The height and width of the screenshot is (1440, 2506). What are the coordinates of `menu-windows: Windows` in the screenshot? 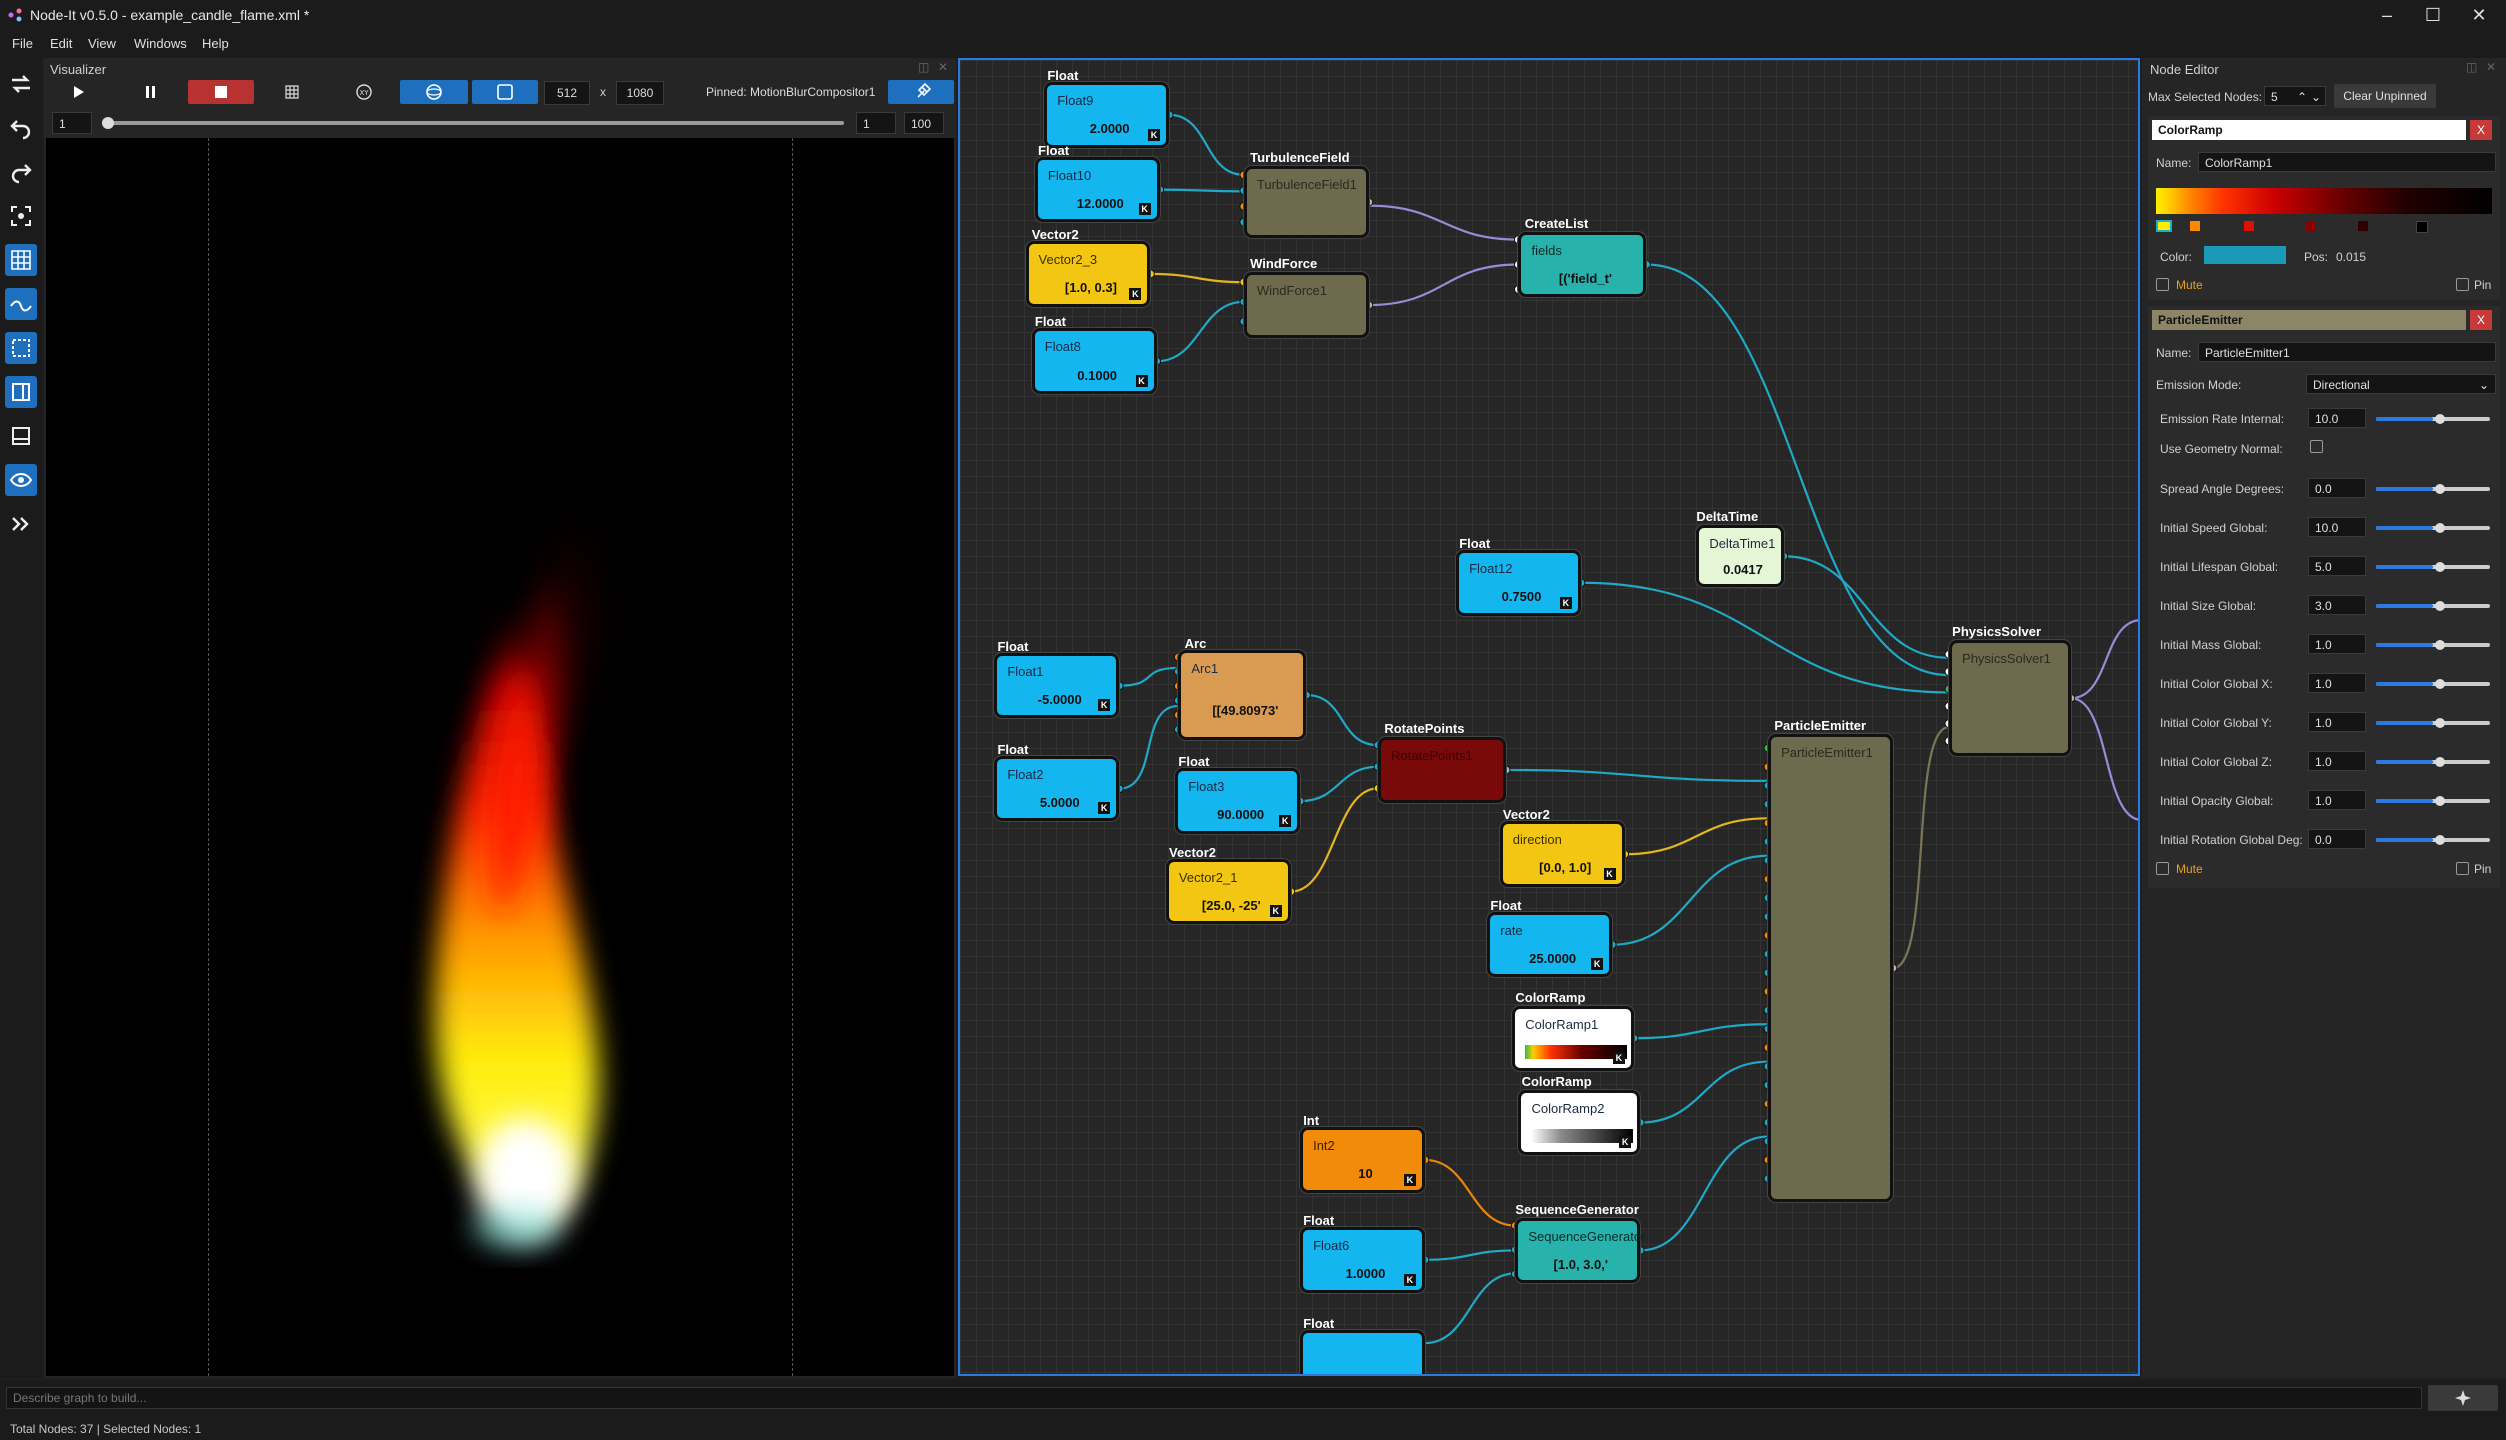 It's located at (160, 43).